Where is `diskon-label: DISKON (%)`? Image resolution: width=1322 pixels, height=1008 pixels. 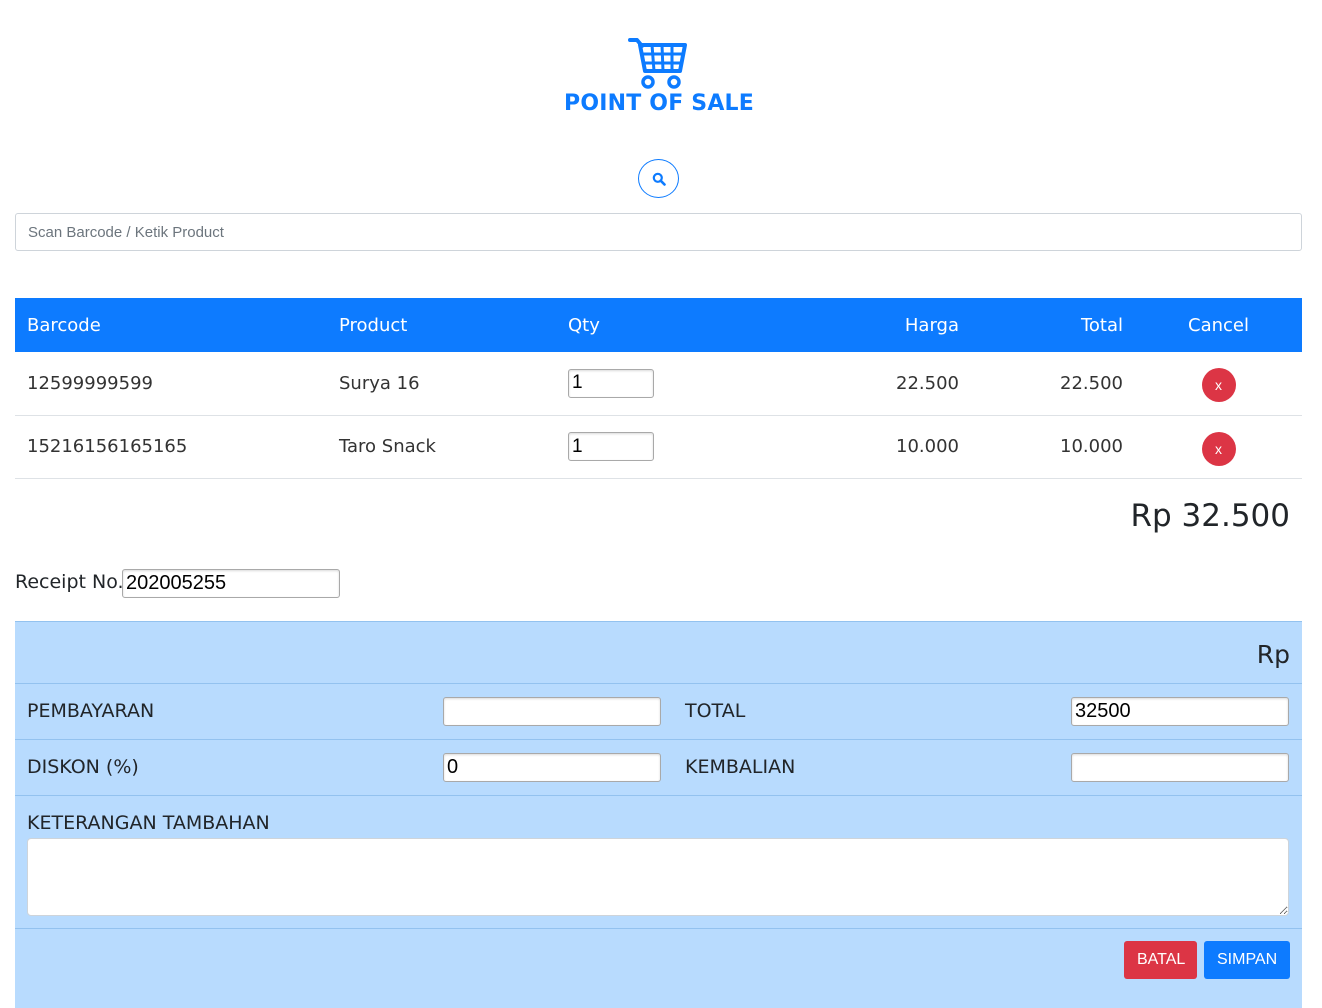
diskon-label: DISKON (%) is located at coordinates (83, 767).